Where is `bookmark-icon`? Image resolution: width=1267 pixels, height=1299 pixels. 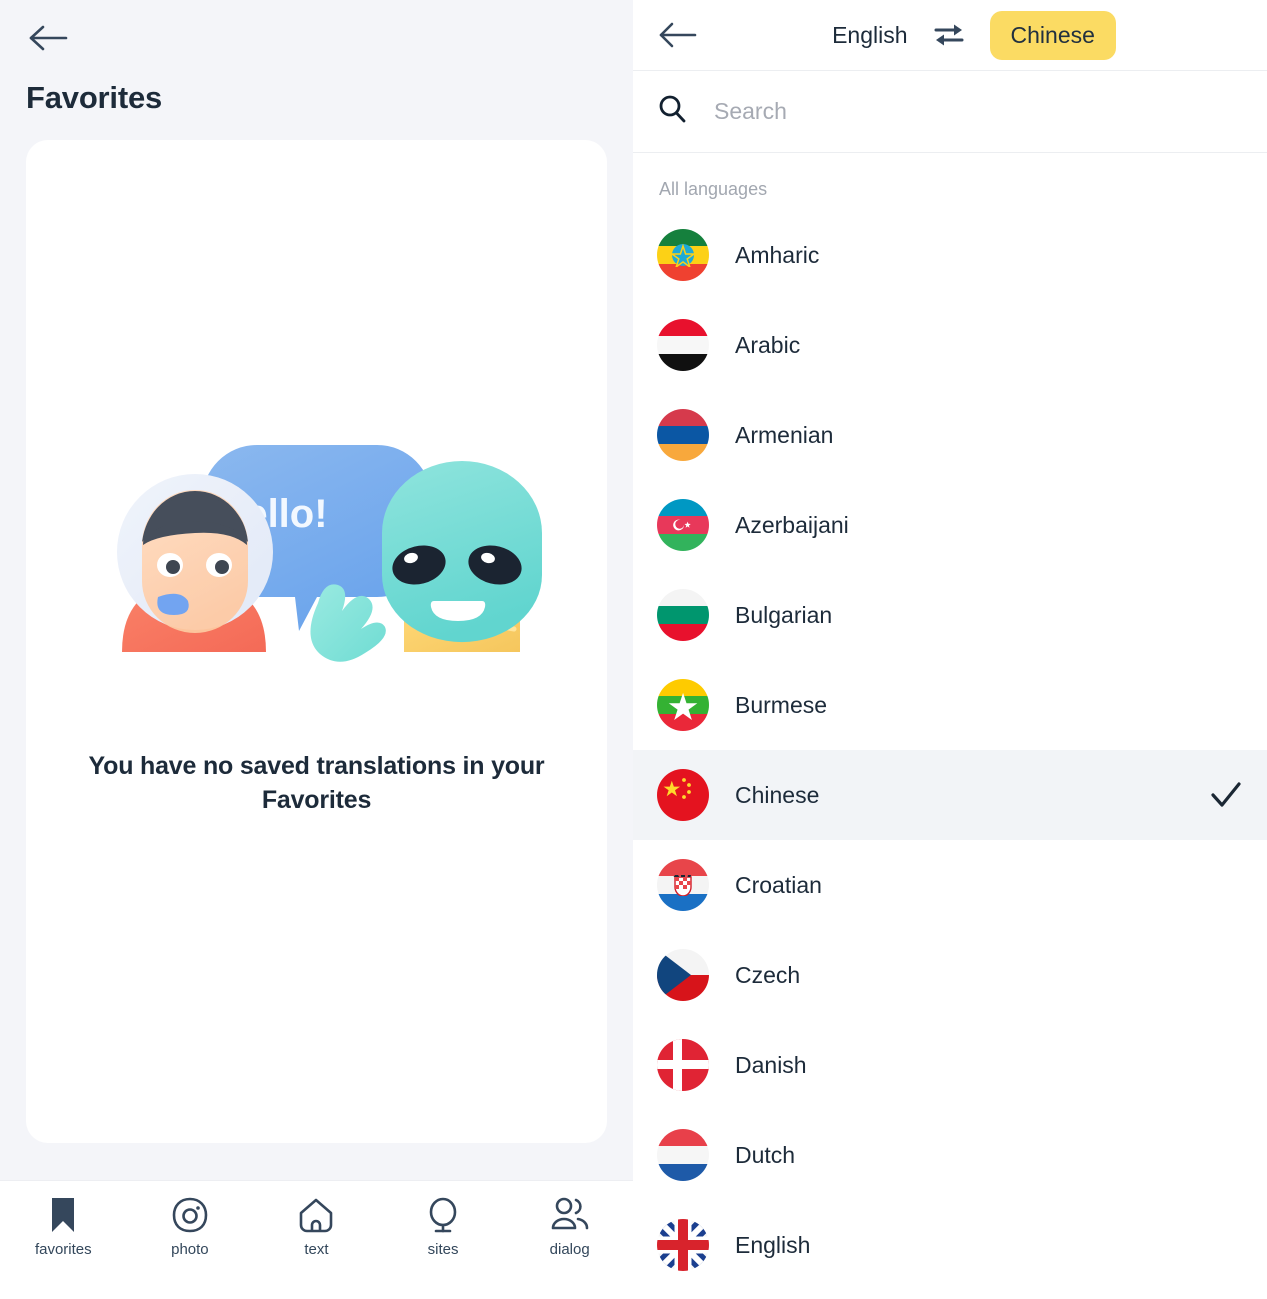
bookmark-icon is located at coordinates (63, 1215).